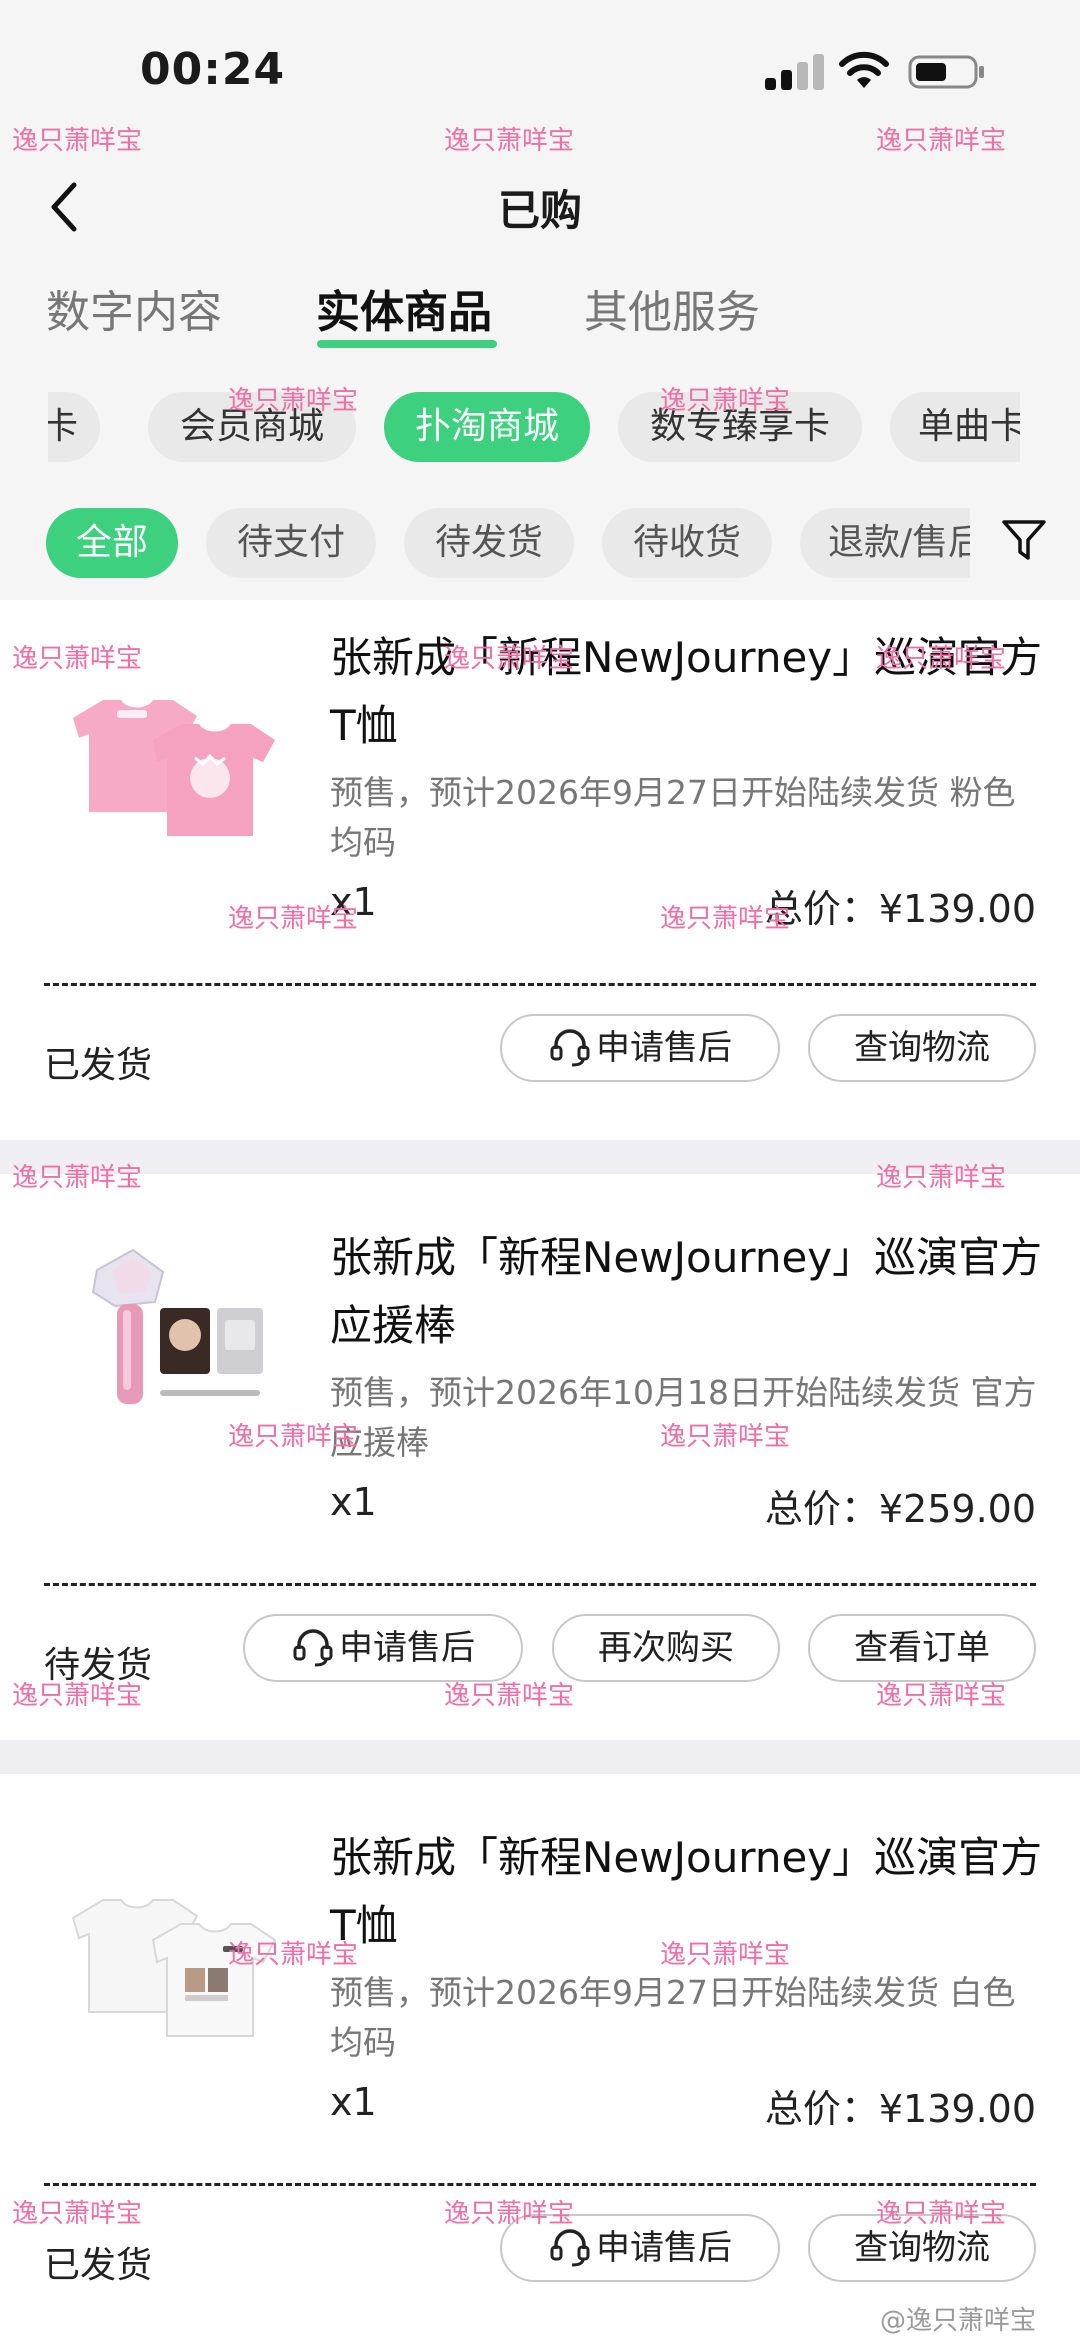 Image resolution: width=1080 pixels, height=2341 pixels. Describe the element at coordinates (540, 310) in the screenshot. I see `main-tabs: 数字内容 实体商品 其他服务` at that location.